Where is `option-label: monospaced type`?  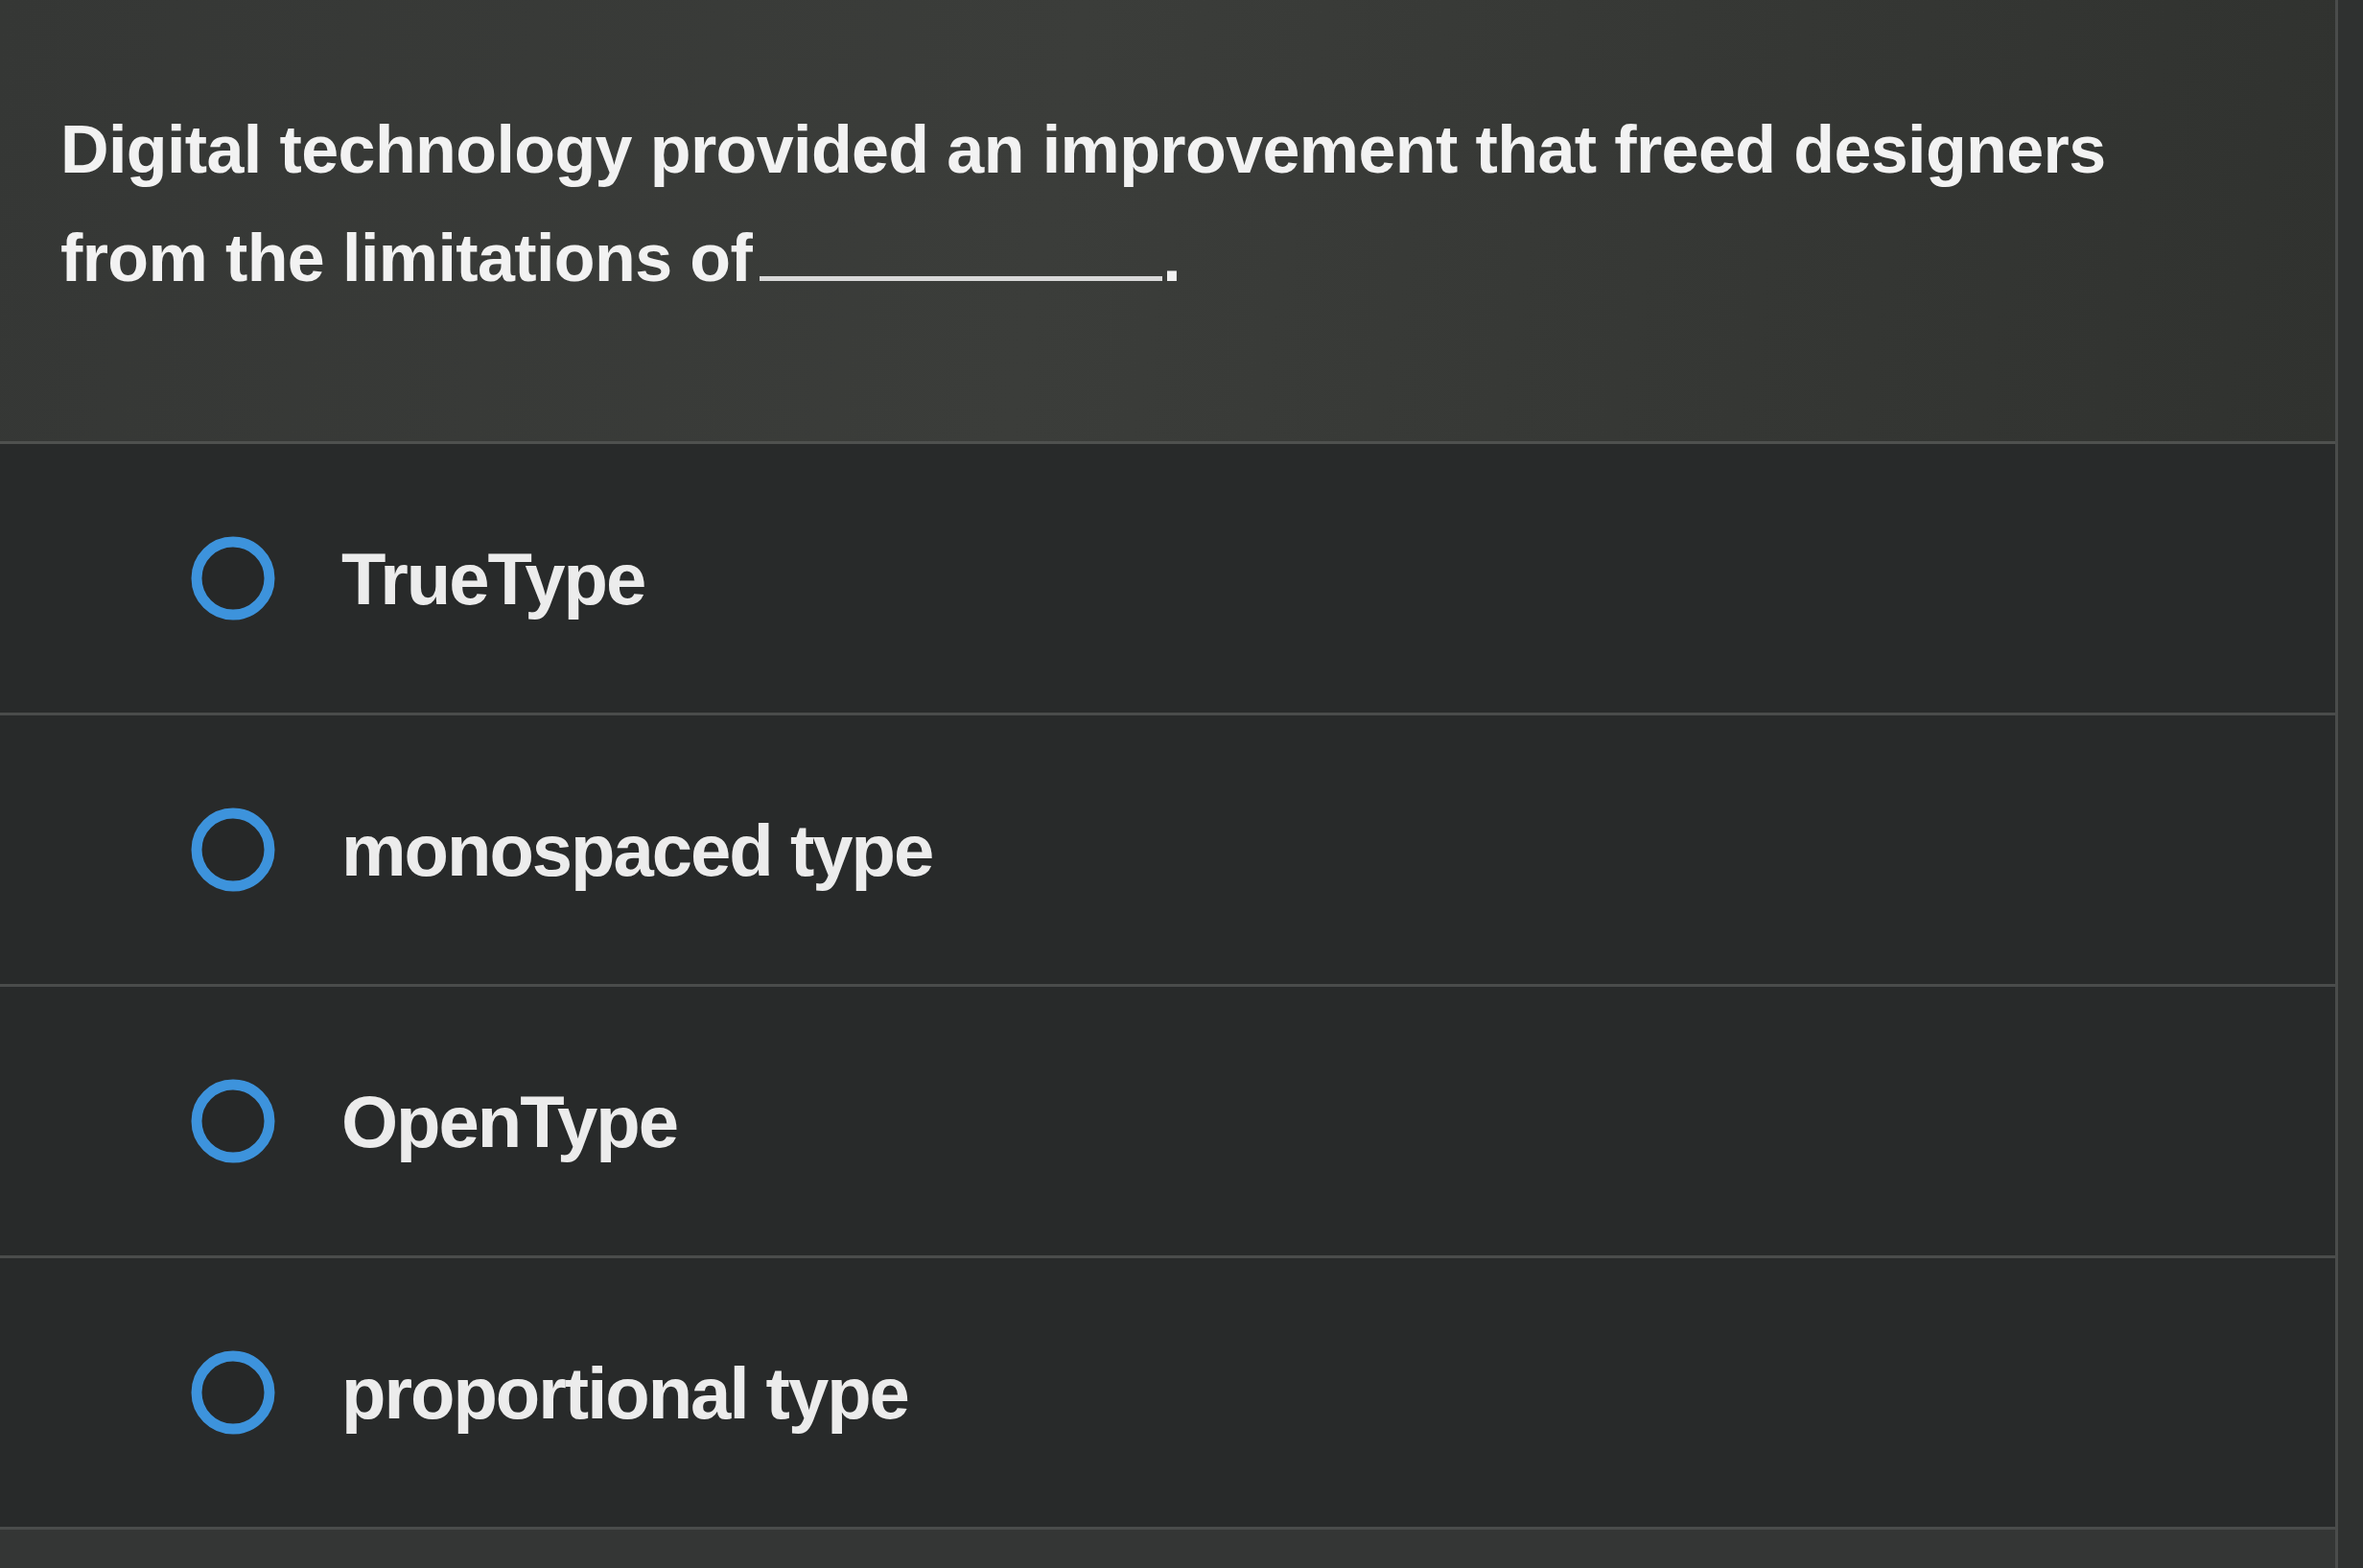
option-label: monospaced type is located at coordinates (637, 849).